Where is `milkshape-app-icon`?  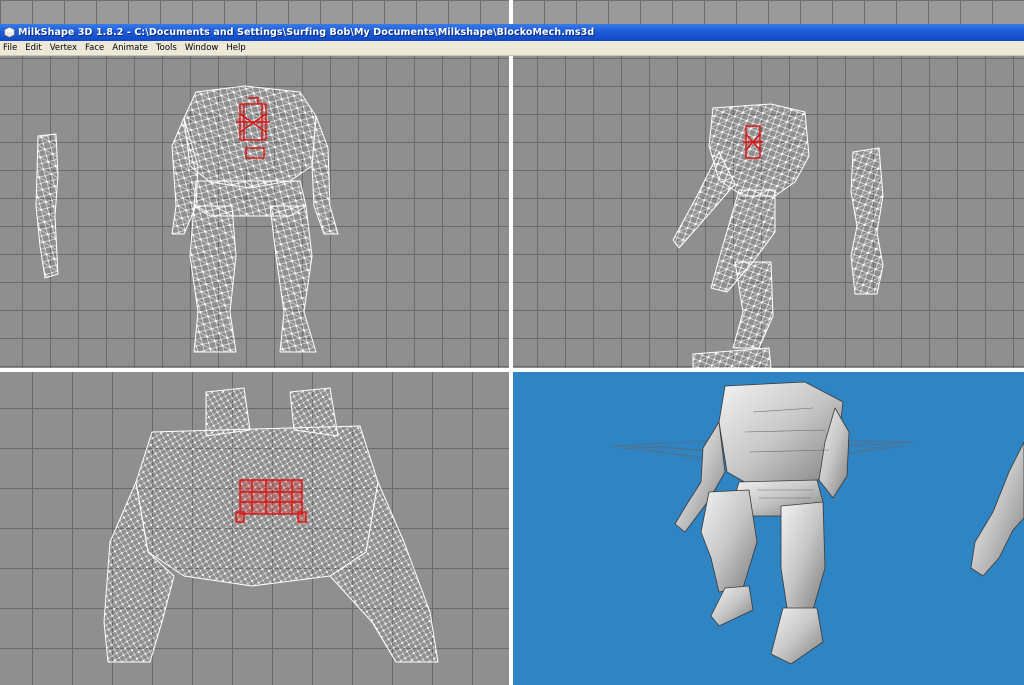 milkshape-app-icon is located at coordinates (9, 32).